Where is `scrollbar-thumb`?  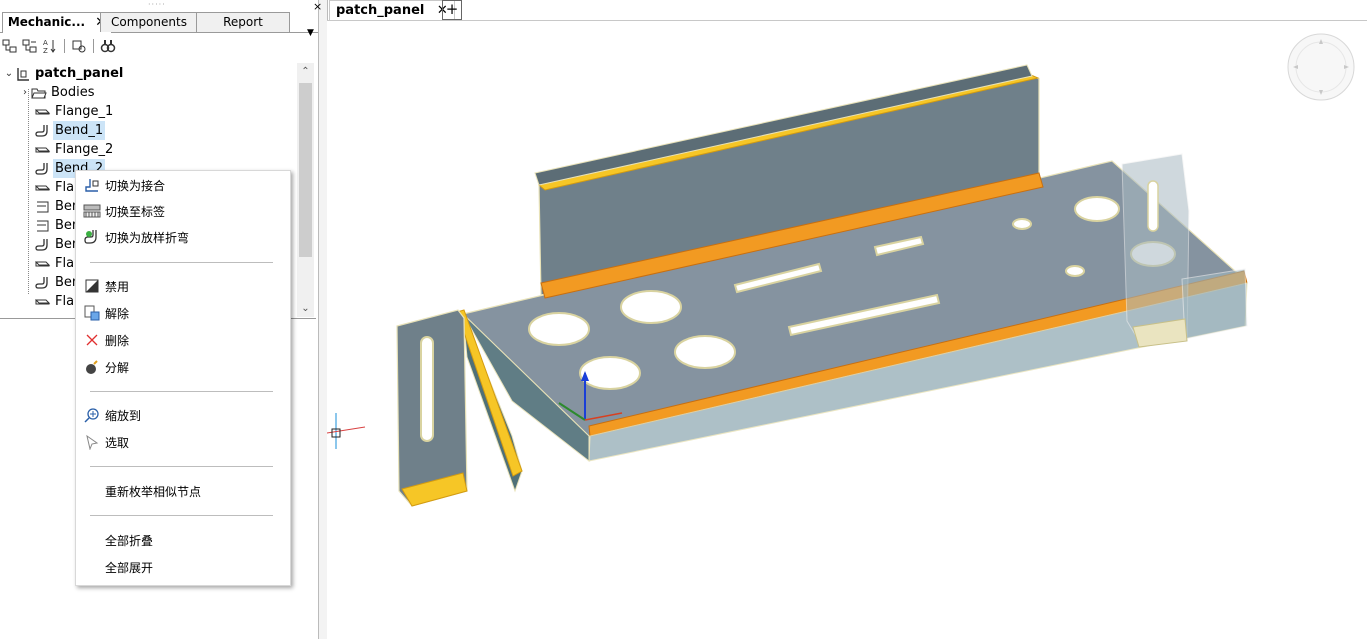
scrollbar-thumb is located at coordinates (305, 170).